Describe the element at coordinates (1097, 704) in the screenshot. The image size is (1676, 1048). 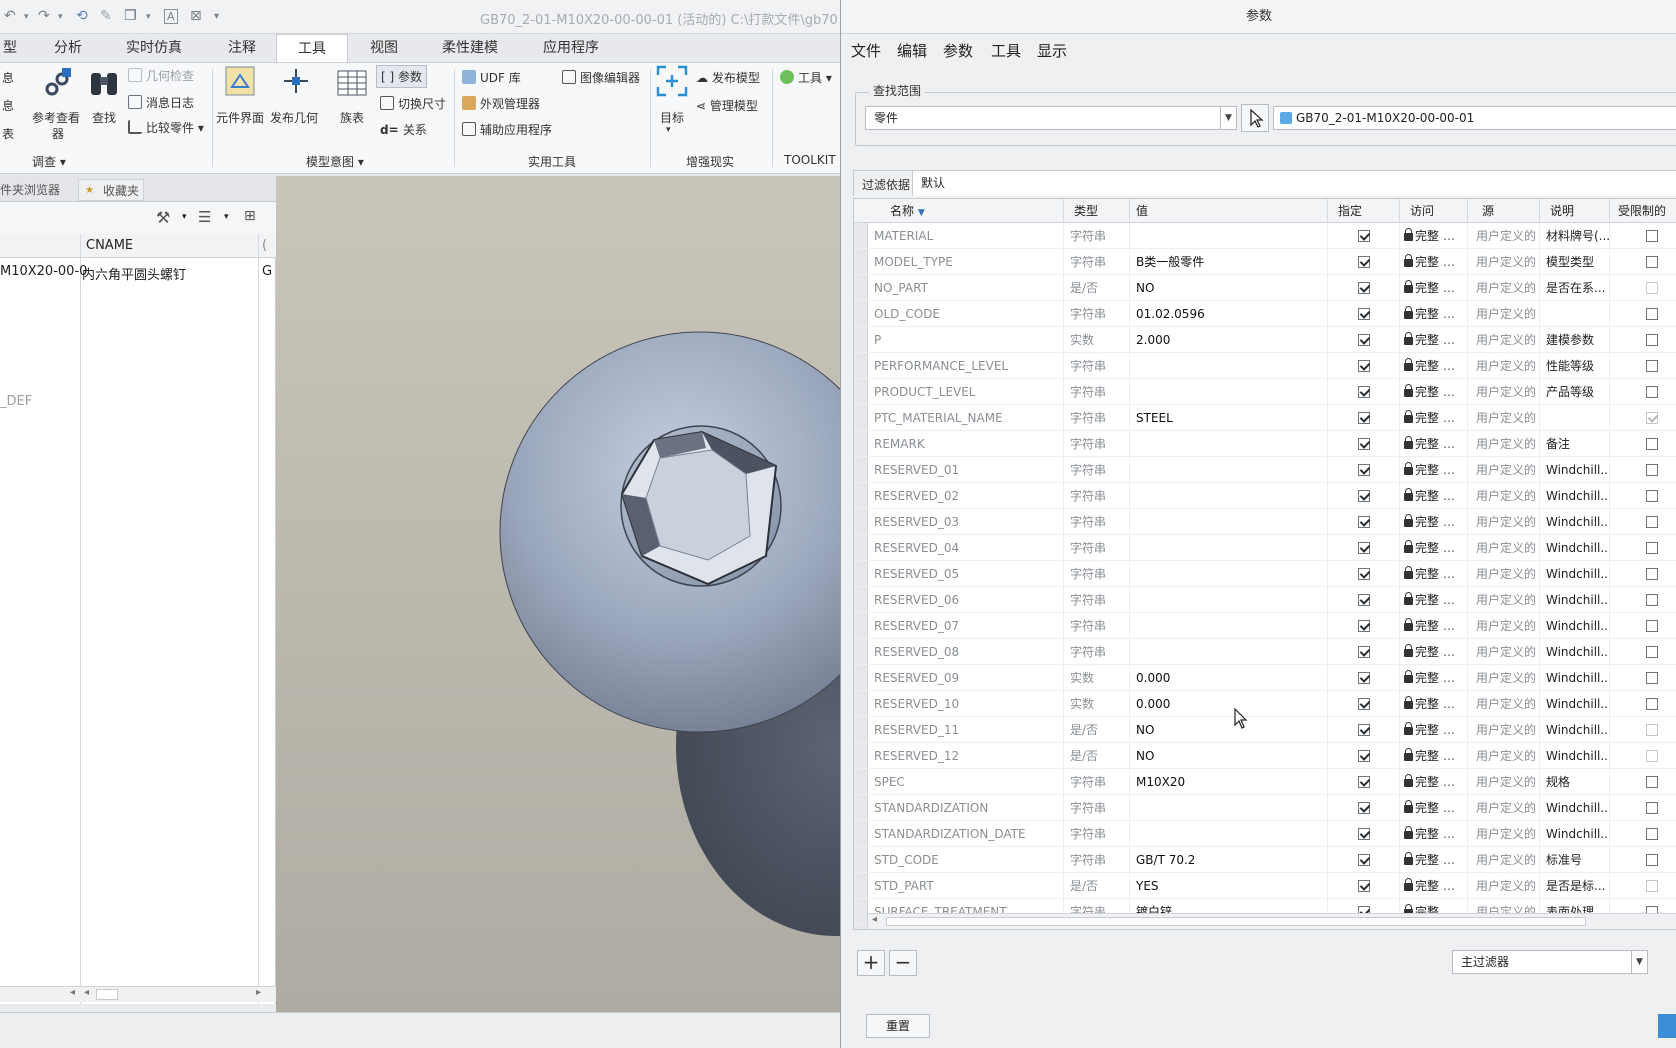
I see `param-type: 实数` at that location.